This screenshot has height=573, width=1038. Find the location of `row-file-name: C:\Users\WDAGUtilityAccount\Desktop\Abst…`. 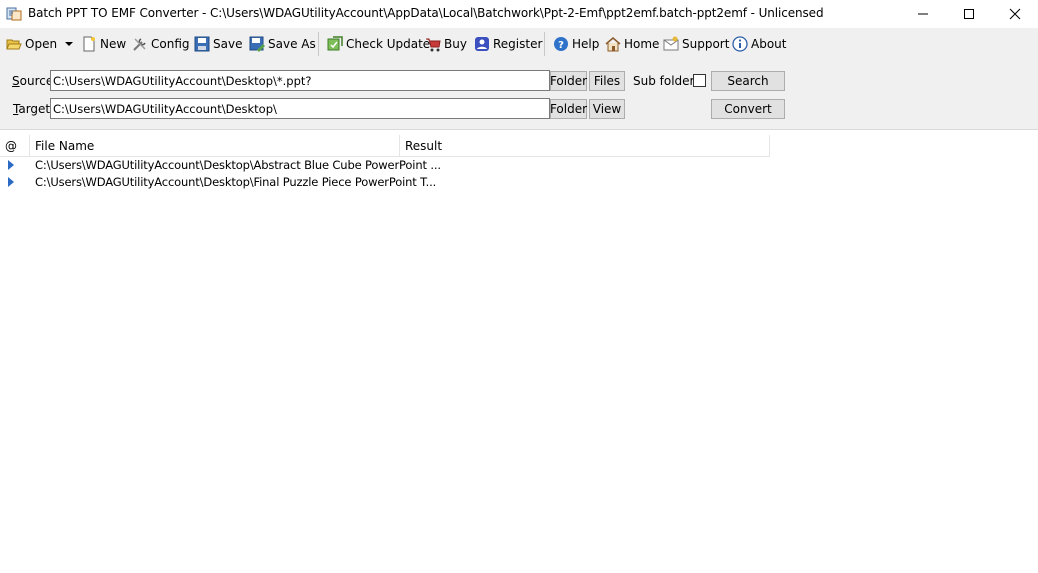

row-file-name: C:\Users\WDAGUtilityAccount\Desktop\Abst… is located at coordinates (238, 165).